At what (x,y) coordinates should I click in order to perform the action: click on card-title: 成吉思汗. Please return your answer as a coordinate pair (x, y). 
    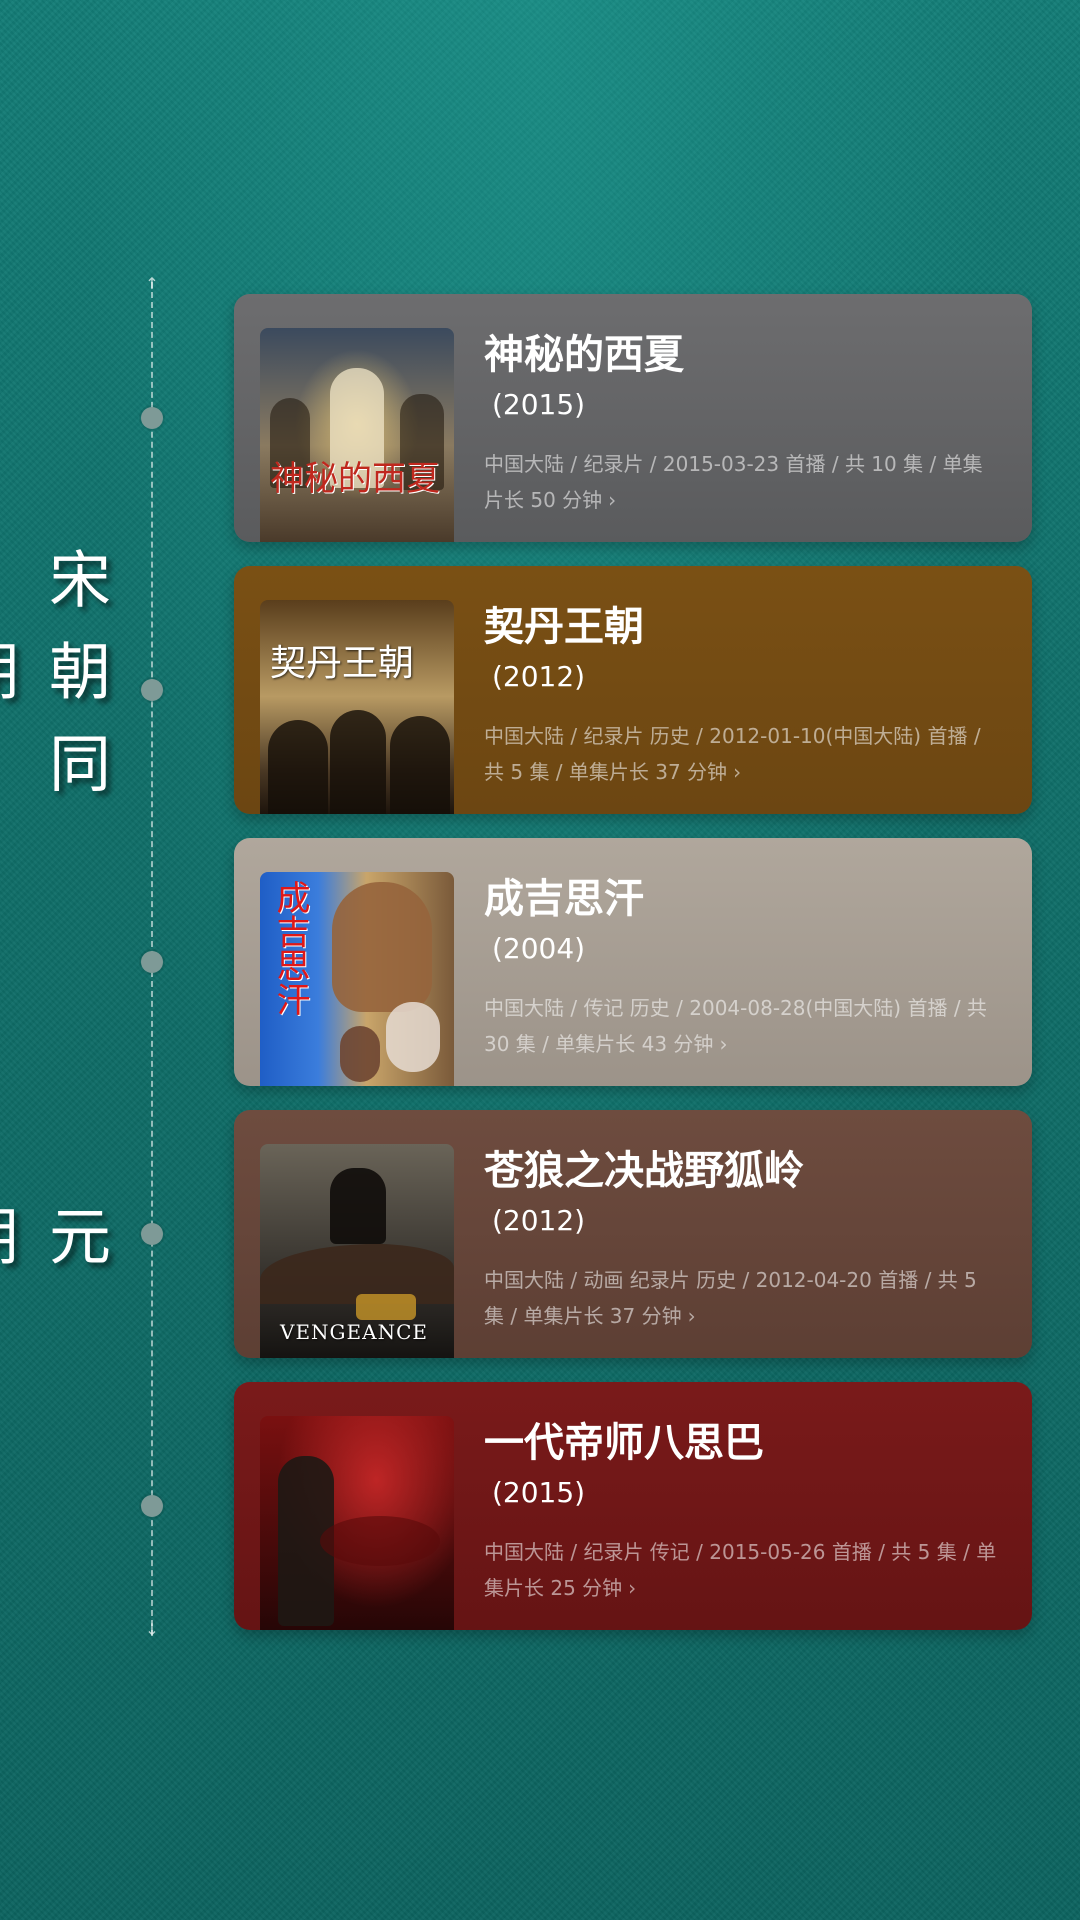
    Looking at the image, I should click on (564, 899).